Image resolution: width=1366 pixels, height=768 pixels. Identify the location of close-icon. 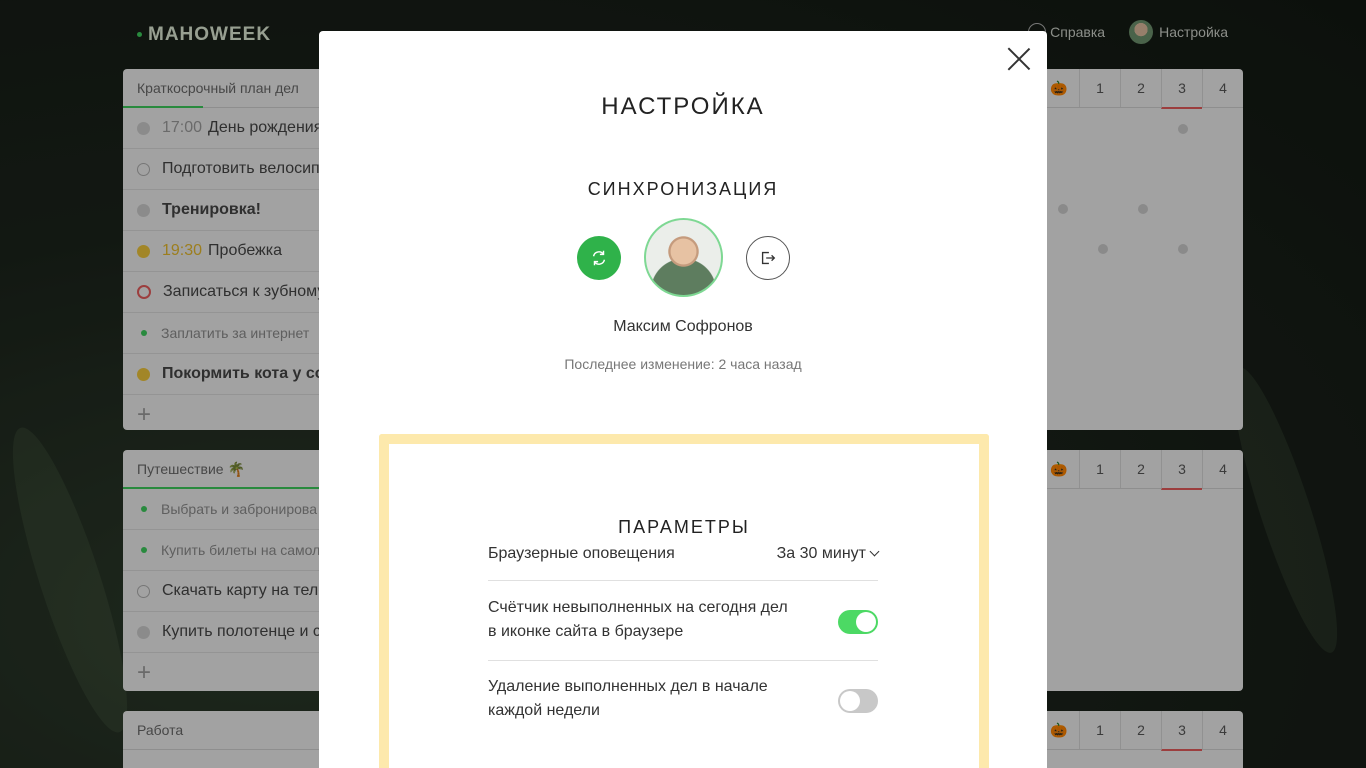
(1019, 59).